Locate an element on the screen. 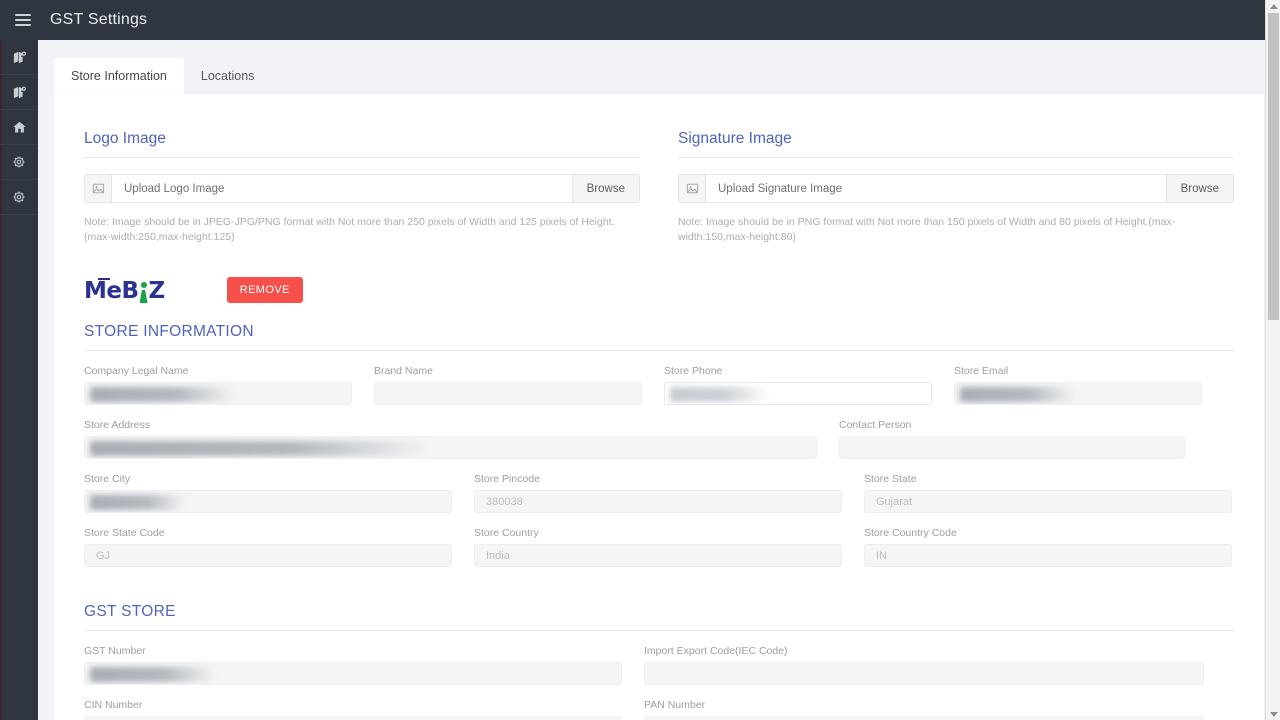 The width and height of the screenshot is (1280, 720). field-label: Store Country Code is located at coordinates (910, 533).